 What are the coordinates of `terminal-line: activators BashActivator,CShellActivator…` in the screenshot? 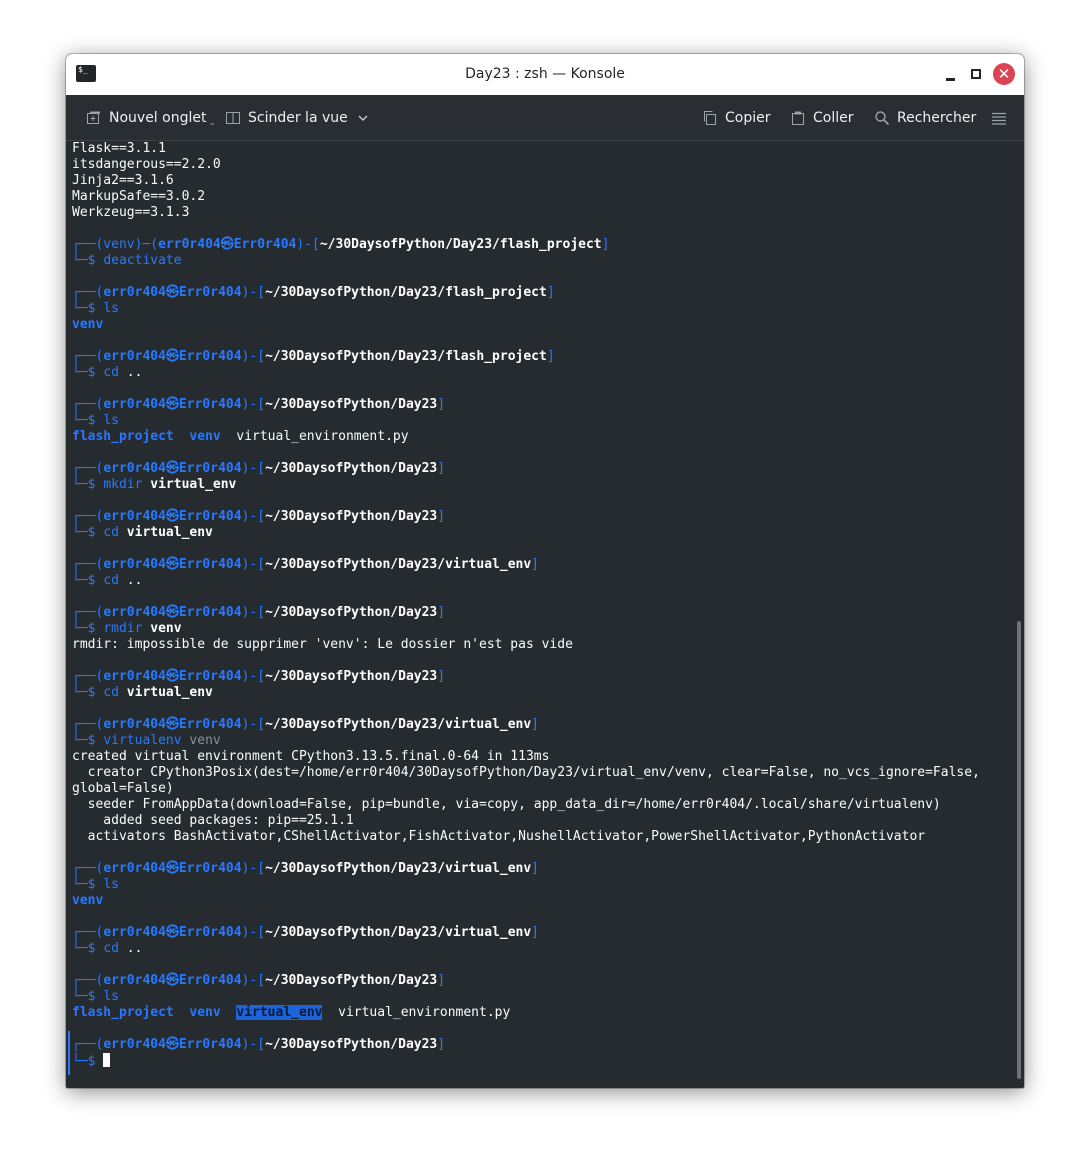 It's located at (499, 836).